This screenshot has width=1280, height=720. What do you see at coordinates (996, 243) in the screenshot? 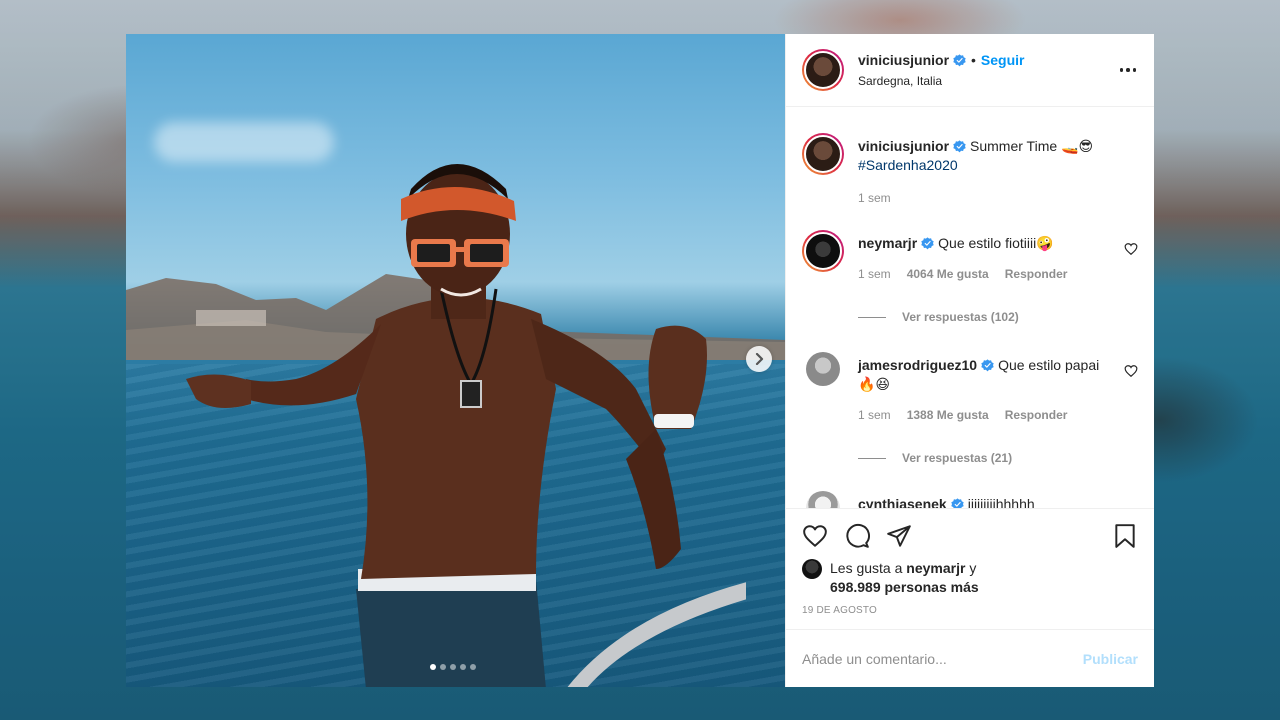
I see `comment-text: Que estilo fiotiiii🤪` at bounding box center [996, 243].